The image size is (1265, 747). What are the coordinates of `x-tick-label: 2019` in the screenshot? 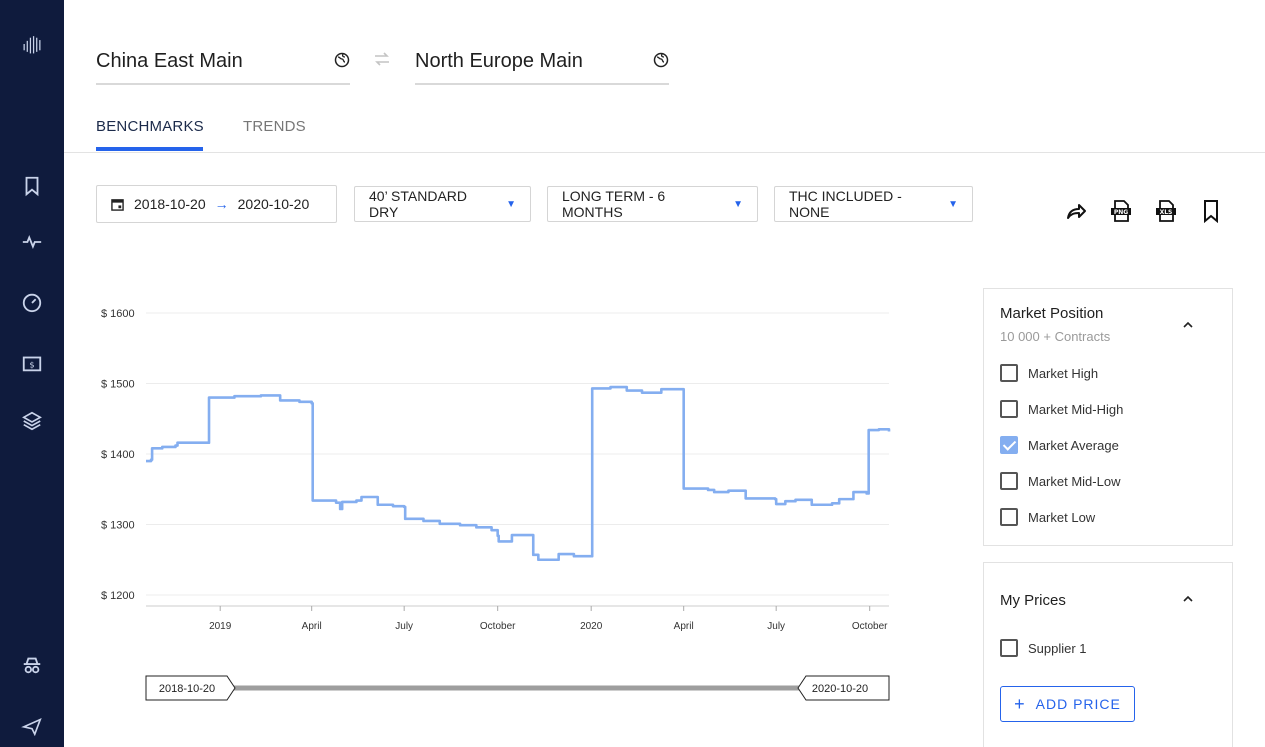 It's located at (220, 626).